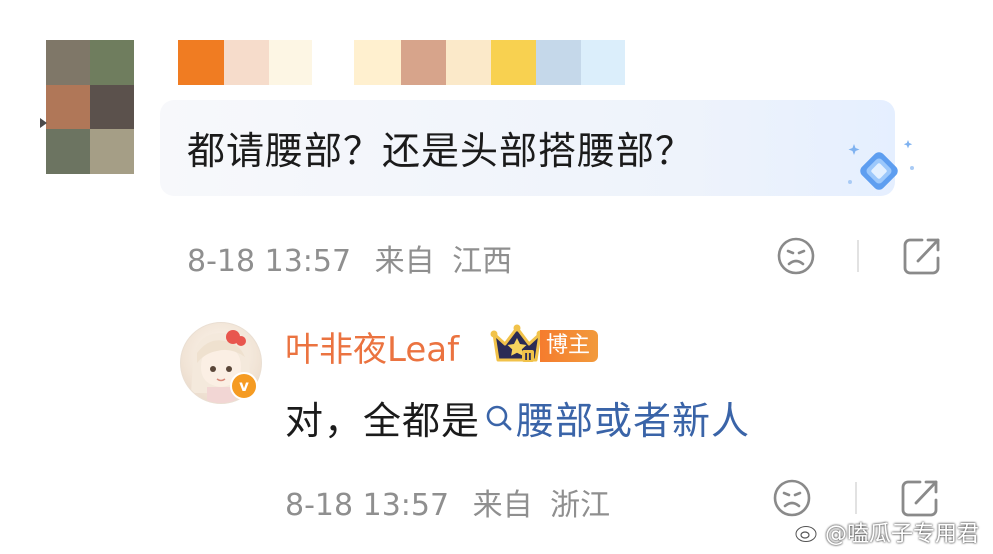 Image resolution: width=993 pixels, height=554 pixels. Describe the element at coordinates (482, 261) in the screenshot. I see `comment-location: 江西` at that location.